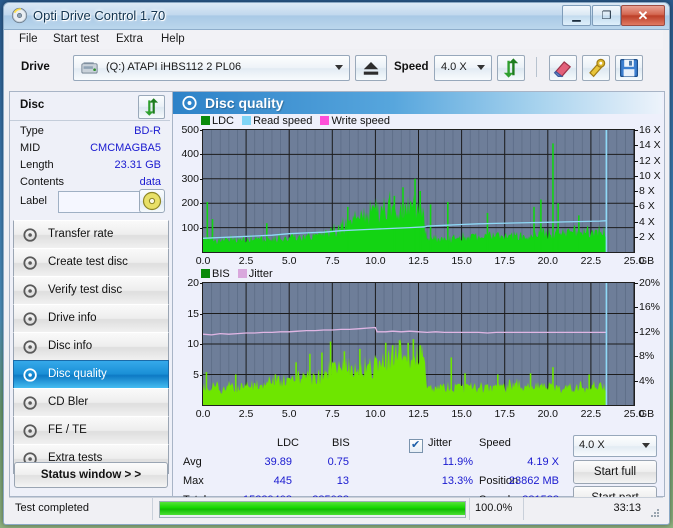  Describe the element at coordinates (72, 318) in the screenshot. I see `sidebar-item-label: Drive info` at that location.